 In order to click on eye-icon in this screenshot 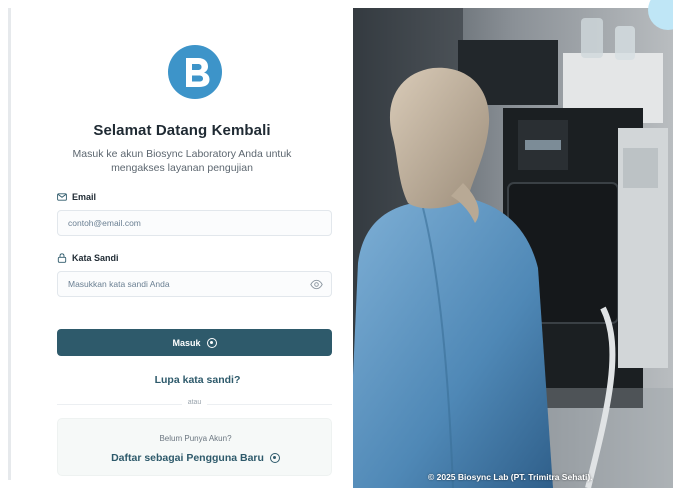, I will do `click(316, 284)`.